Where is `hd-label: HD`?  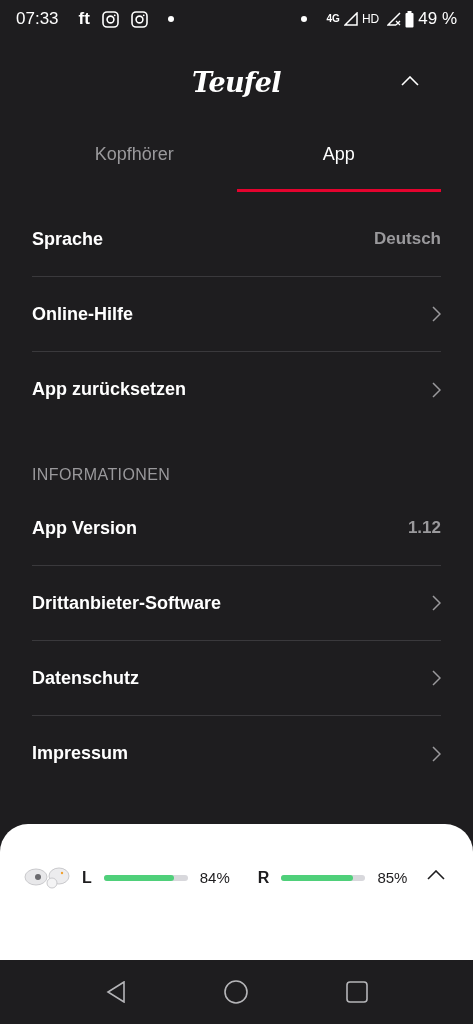 hd-label: HD is located at coordinates (370, 19).